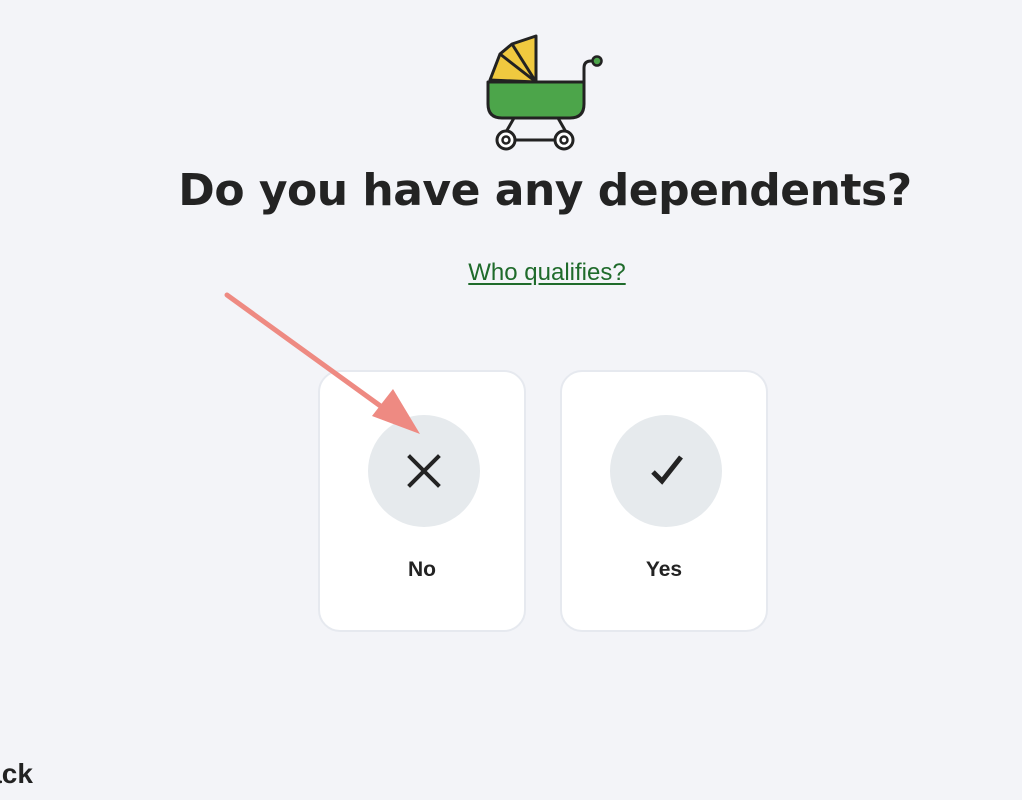 The height and width of the screenshot is (800, 1022). I want to click on annotation-arrow-icon, so click(322, 363).